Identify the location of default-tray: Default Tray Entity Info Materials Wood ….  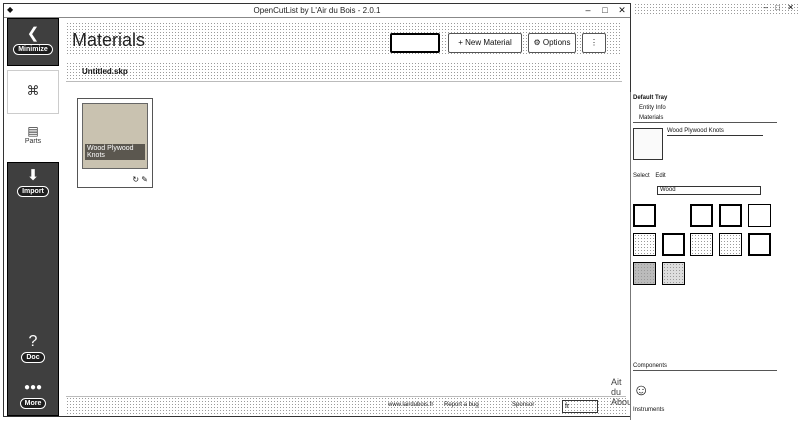
(705, 256).